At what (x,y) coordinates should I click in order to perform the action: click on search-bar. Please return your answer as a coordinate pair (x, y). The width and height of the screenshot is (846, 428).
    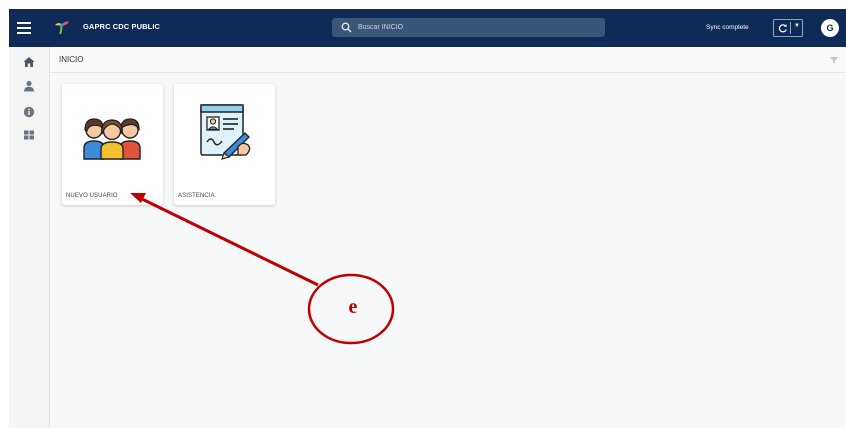
    Looking at the image, I should click on (468, 27).